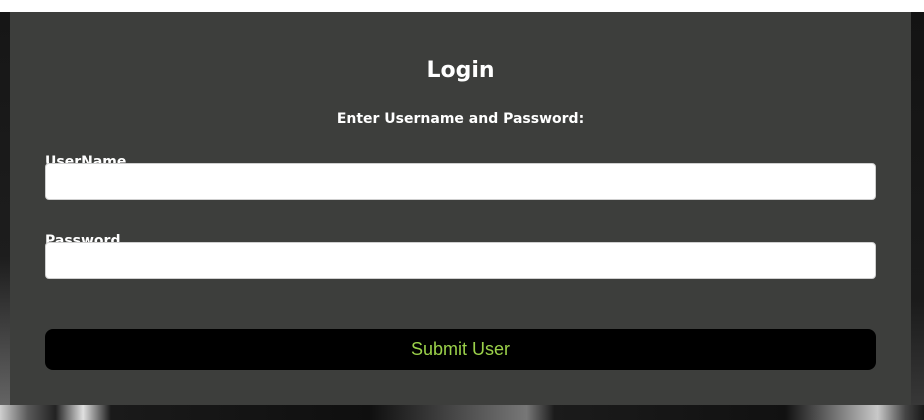 This screenshot has width=924, height=420. I want to click on password-input, so click(460, 260).